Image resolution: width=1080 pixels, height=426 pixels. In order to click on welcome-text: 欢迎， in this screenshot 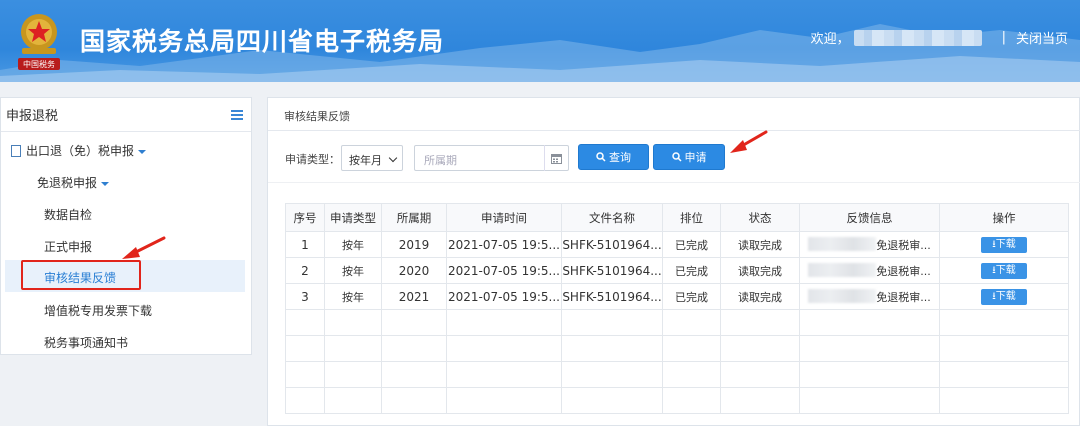, I will do `click(830, 39)`.